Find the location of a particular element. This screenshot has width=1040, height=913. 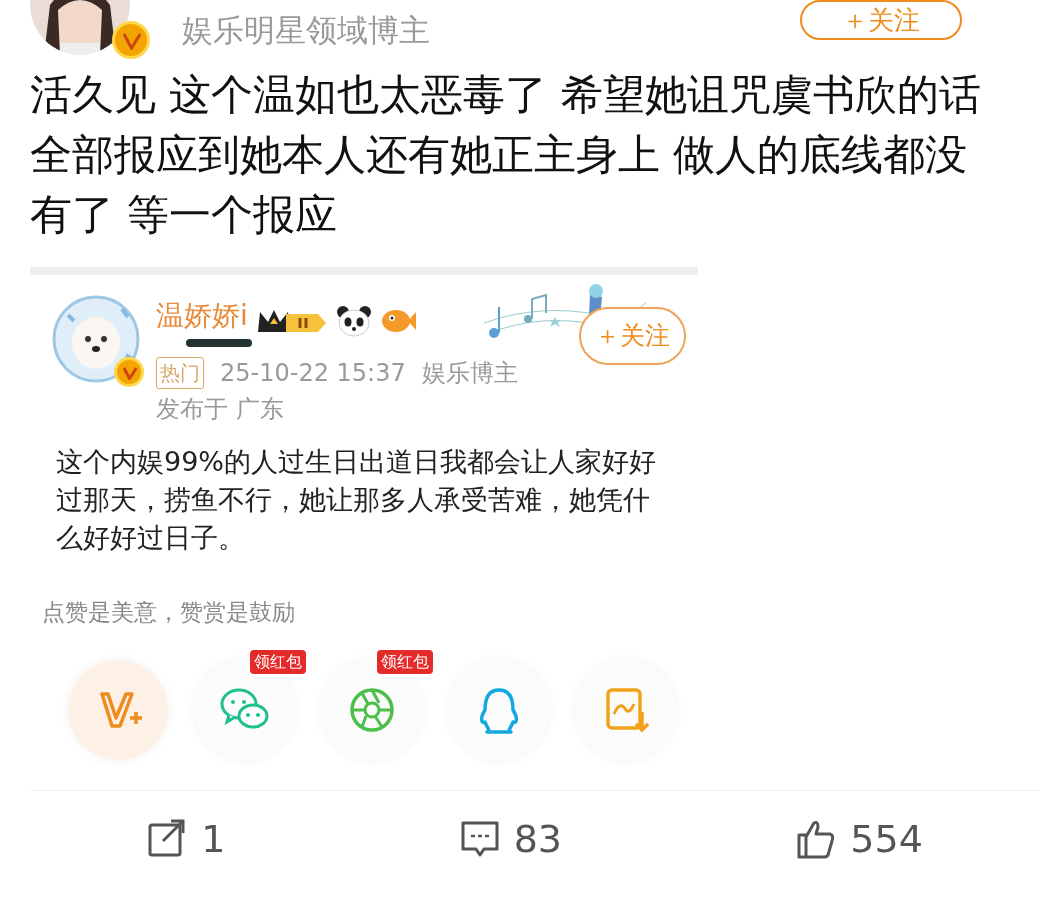

author-category: 娱乐明星领域博主 is located at coordinates (306, 30).